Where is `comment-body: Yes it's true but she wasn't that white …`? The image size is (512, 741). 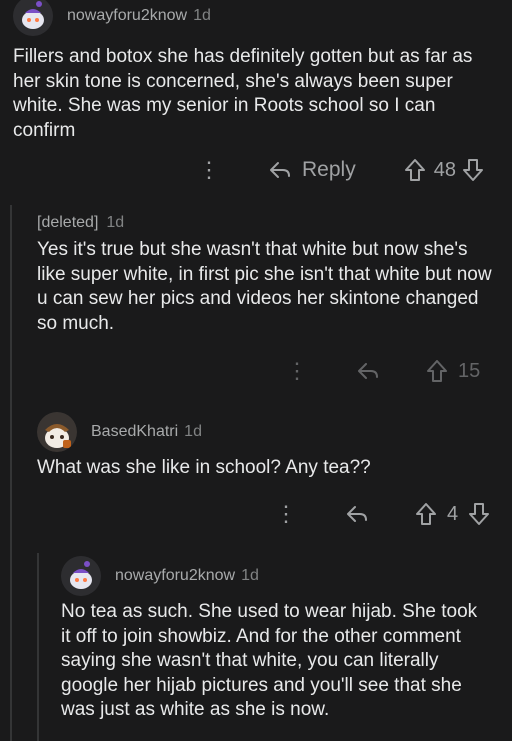 comment-body: Yes it's true but she wasn't that white … is located at coordinates (264, 286).